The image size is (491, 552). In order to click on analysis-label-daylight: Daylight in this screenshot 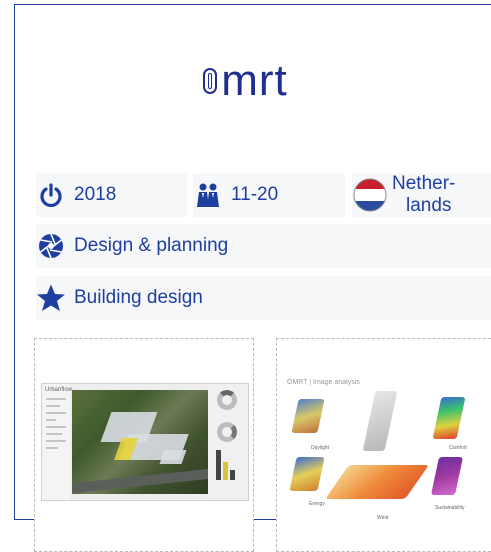, I will do `click(320, 448)`.